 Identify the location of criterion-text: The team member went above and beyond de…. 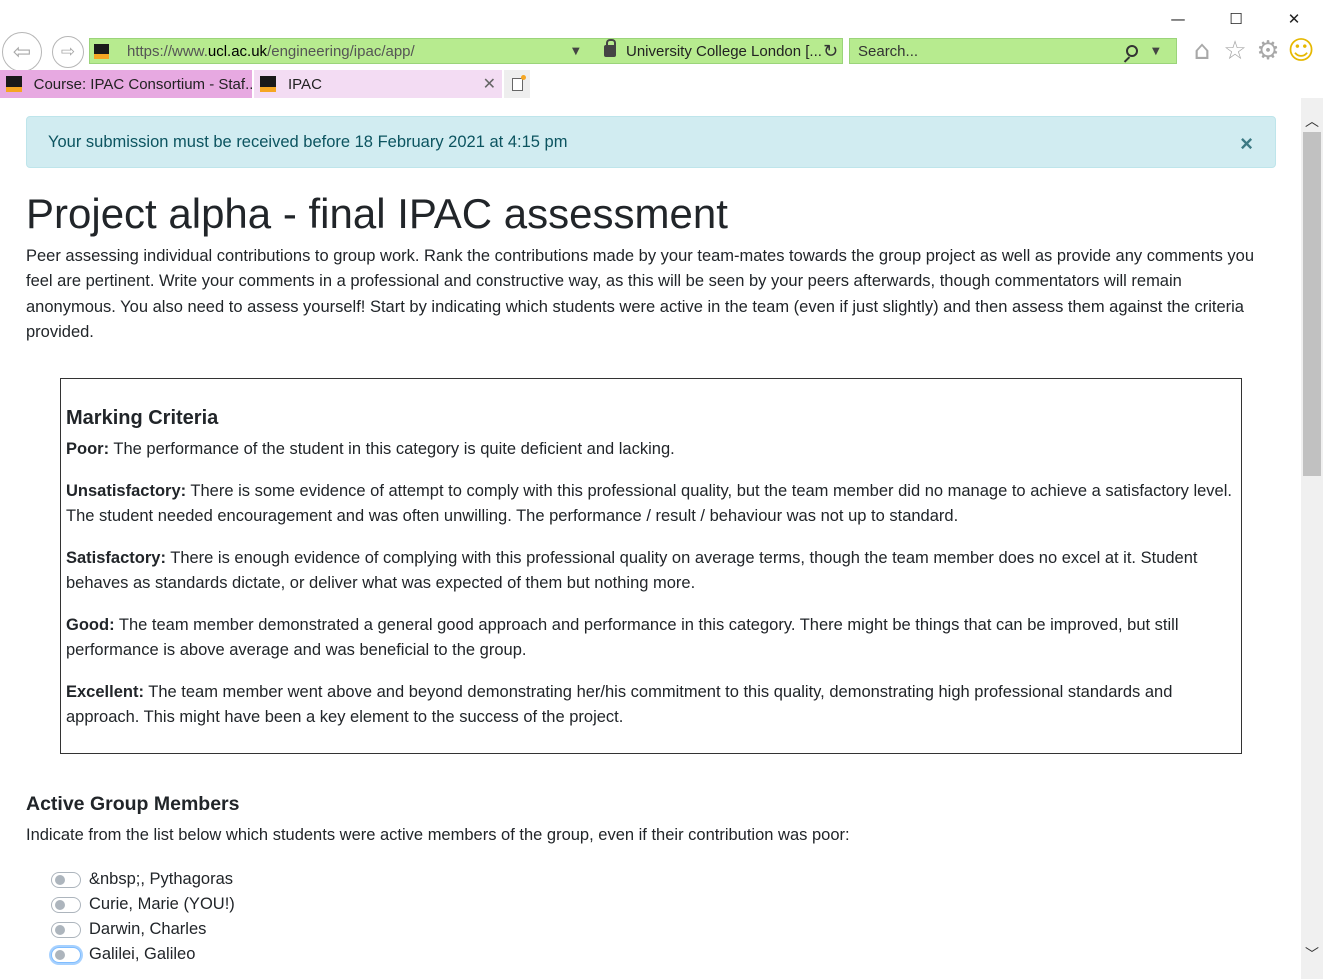
(619, 705).